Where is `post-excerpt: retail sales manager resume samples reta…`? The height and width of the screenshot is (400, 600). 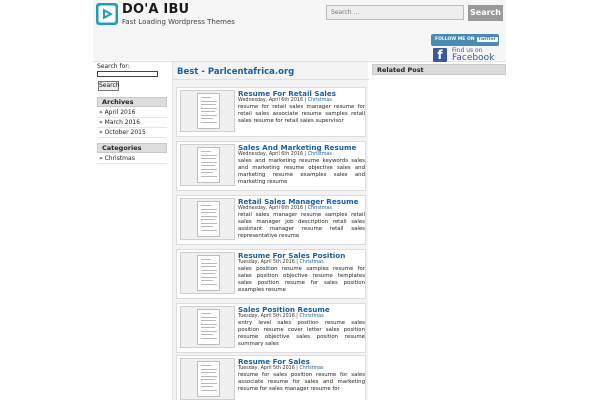
post-excerpt: retail sales manager resume samples reta… is located at coordinates (301, 225).